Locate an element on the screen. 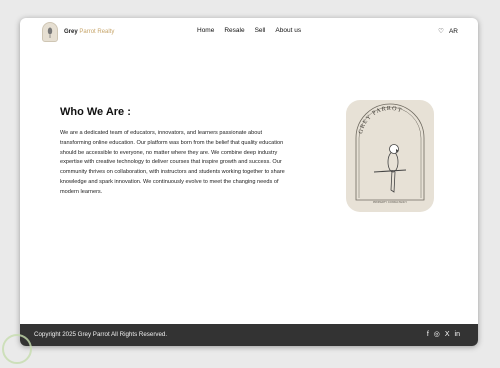  nav-about-us: About us is located at coordinates (288, 30).